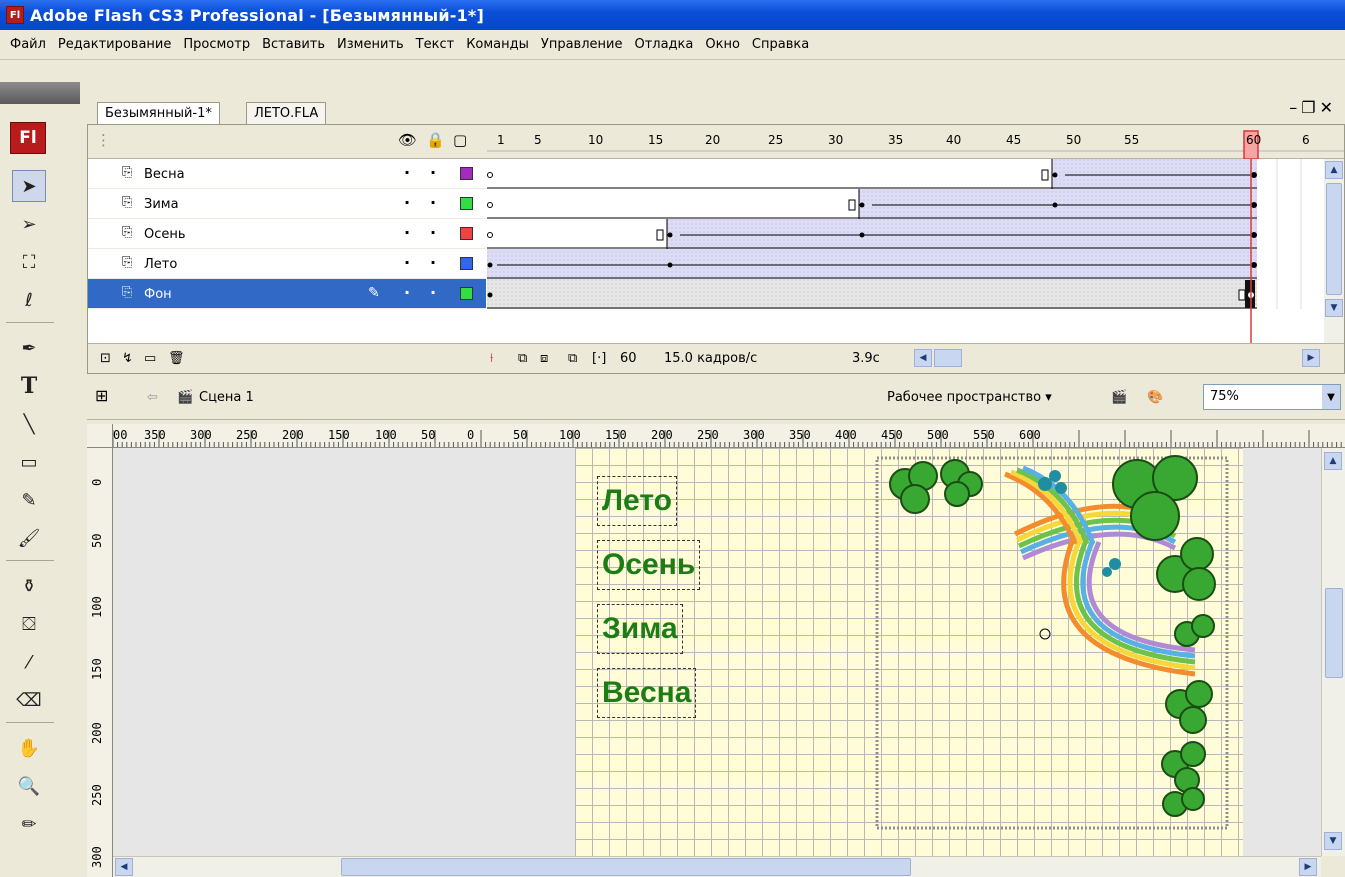  I want to click on scene-name: Сцена 1, so click(226, 397).